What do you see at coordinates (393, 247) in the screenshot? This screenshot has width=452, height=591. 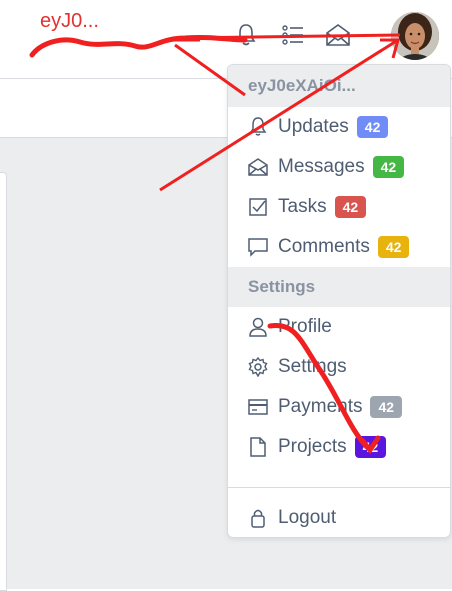 I see `comments-count-badge: 42` at bounding box center [393, 247].